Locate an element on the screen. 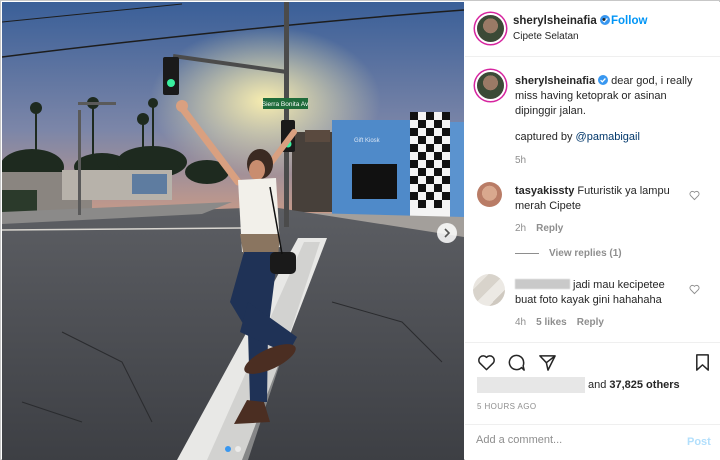 Image resolution: width=720 pixels, height=460 pixels. svg-text: Gift Kiosk is located at coordinates (367, 141).